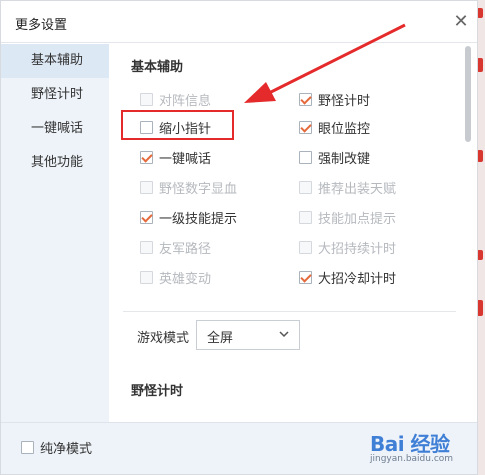 This screenshot has width=485, height=475. What do you see at coordinates (163, 338) in the screenshot?
I see `game-mode-label: 游戏模式` at bounding box center [163, 338].